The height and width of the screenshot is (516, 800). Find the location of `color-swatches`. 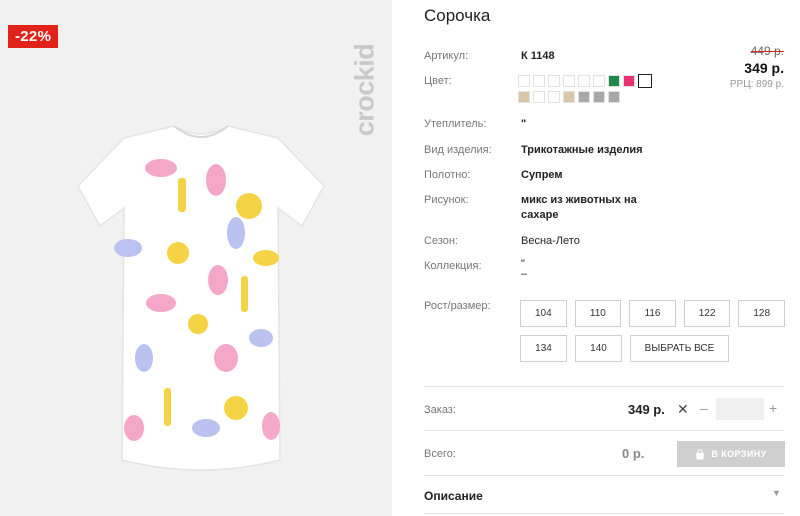

color-swatches is located at coordinates (593, 90).